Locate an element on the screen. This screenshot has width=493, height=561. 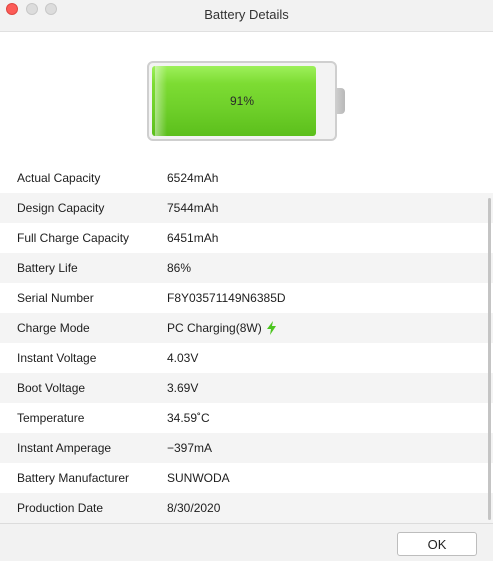
detail-value-text: SUNWODA is located at coordinates (198, 478).